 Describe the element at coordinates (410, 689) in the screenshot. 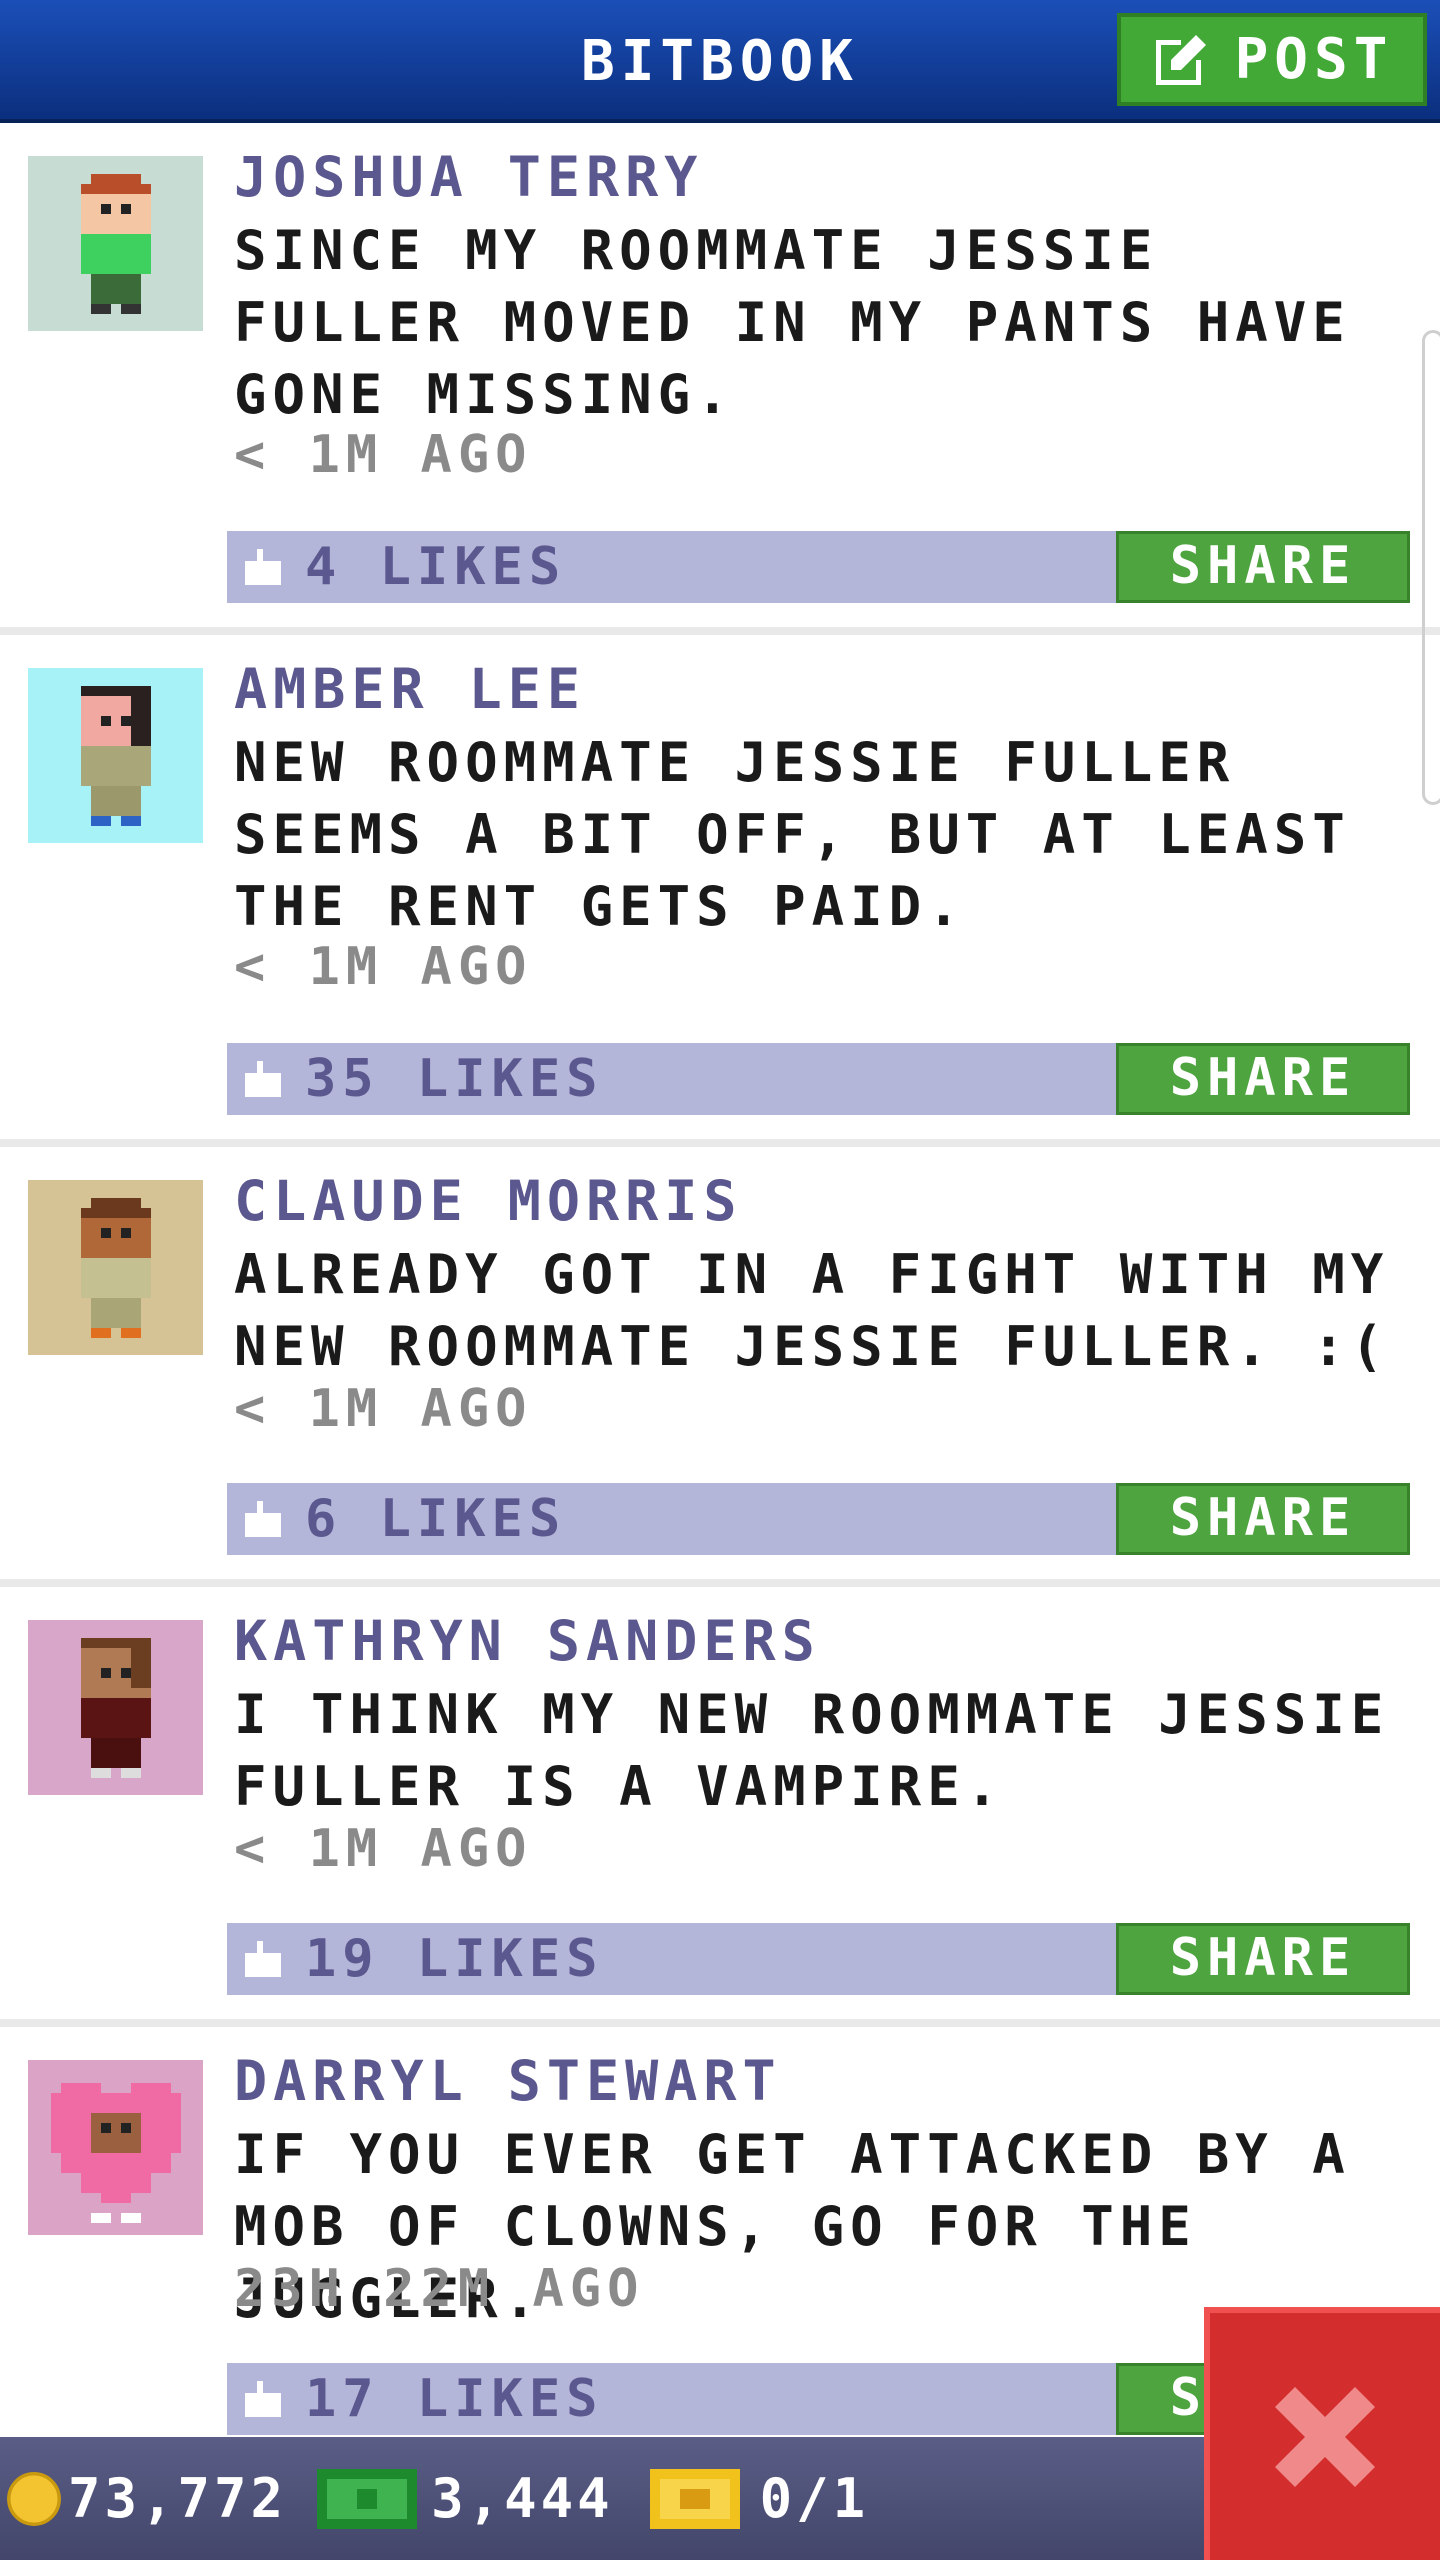

I see `post-author: AMBER LEE` at that location.